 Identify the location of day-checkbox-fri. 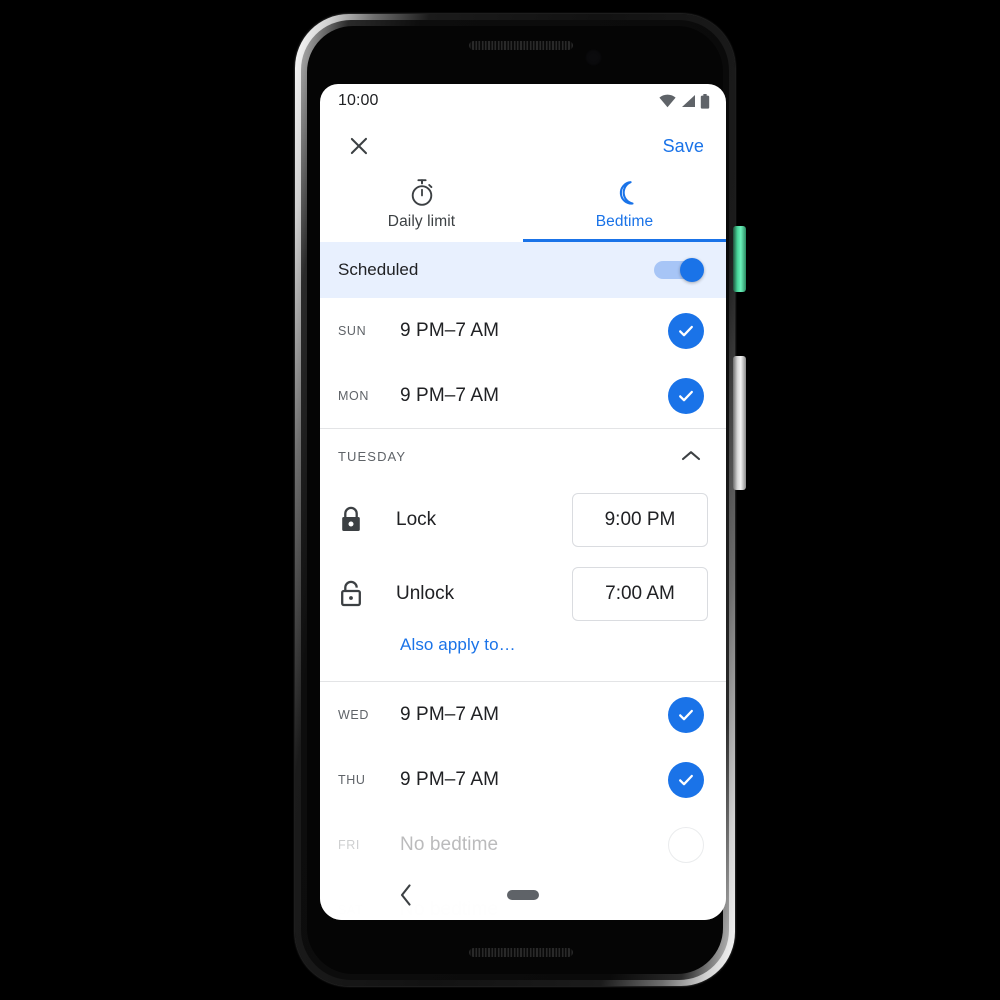
(686, 844).